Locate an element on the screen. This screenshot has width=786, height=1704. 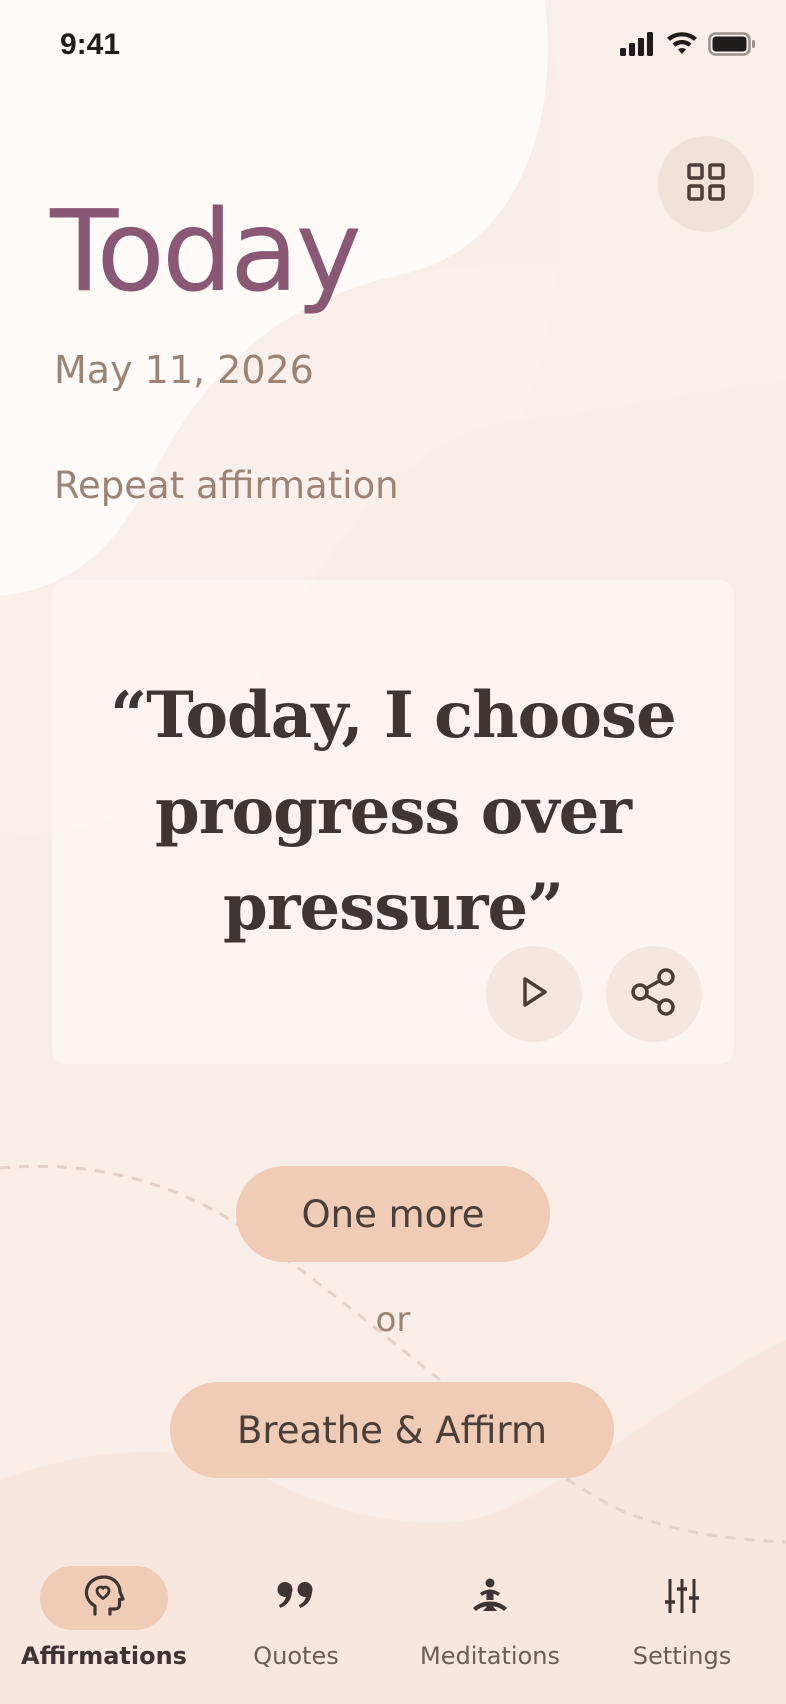
nav-item-settings: Settings is located at coordinates (682, 1626).